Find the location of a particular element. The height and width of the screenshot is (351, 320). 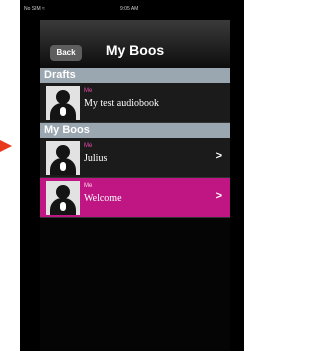

list-item-welcome: Me Welcome > is located at coordinates (135, 198).